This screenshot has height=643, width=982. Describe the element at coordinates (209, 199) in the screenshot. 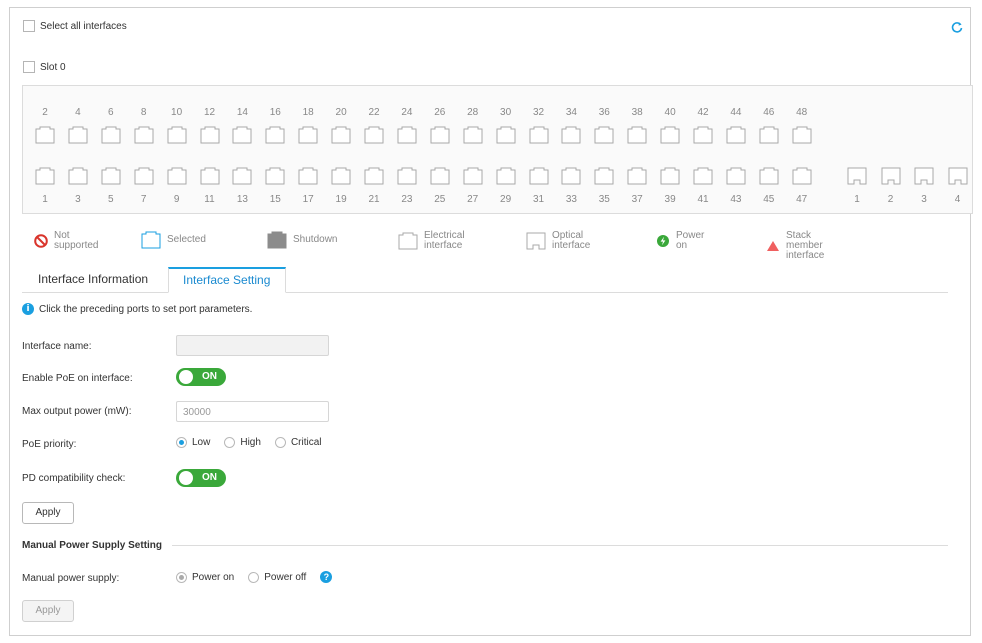

I see `port-number-label: 11` at that location.